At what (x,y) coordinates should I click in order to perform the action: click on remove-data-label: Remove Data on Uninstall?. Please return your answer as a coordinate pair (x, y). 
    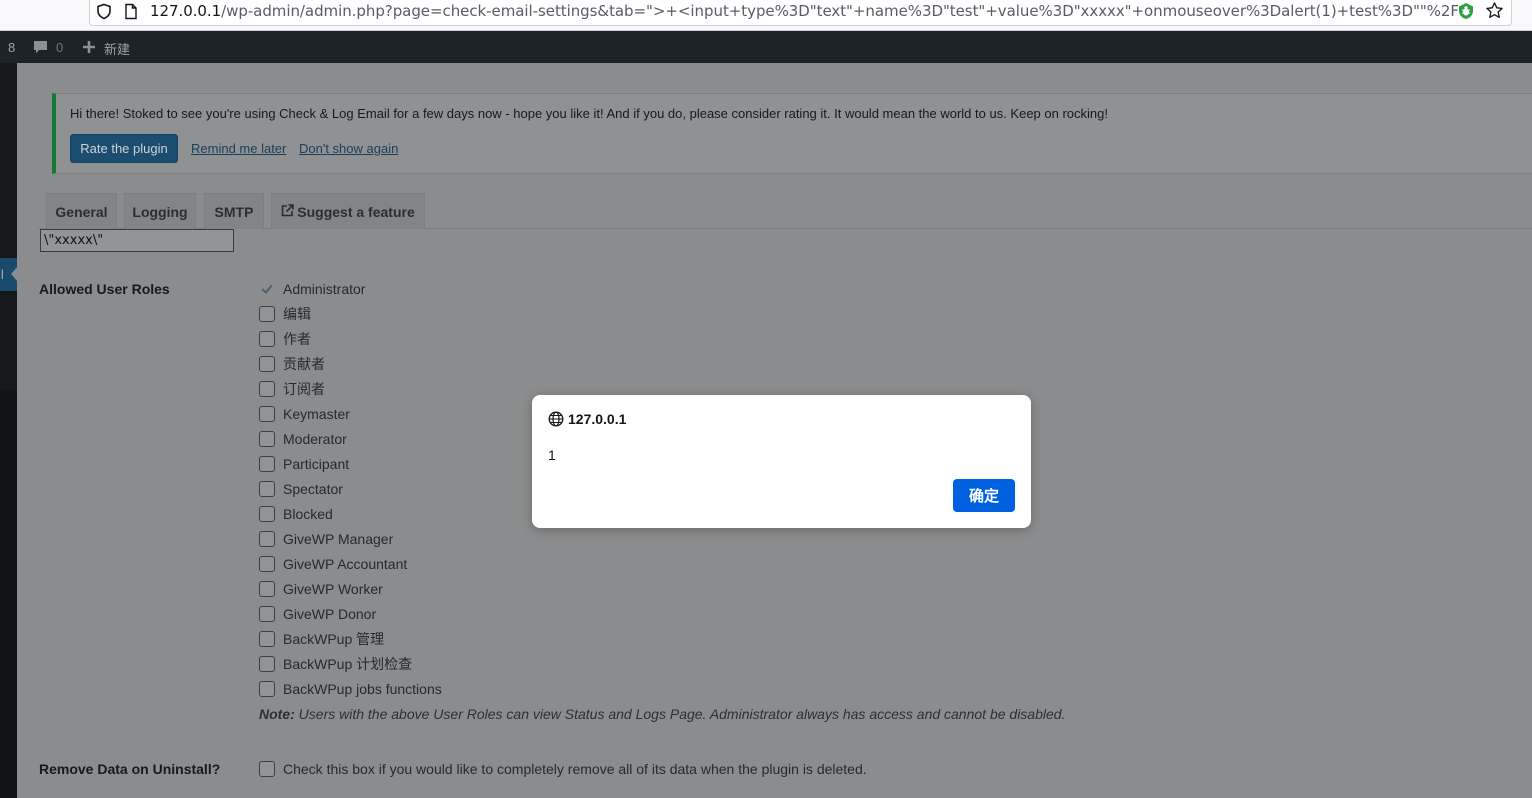
    Looking at the image, I should click on (130, 769).